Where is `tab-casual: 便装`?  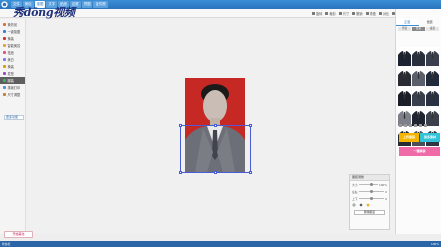
tab-casual: 便装 is located at coordinates (430, 22).